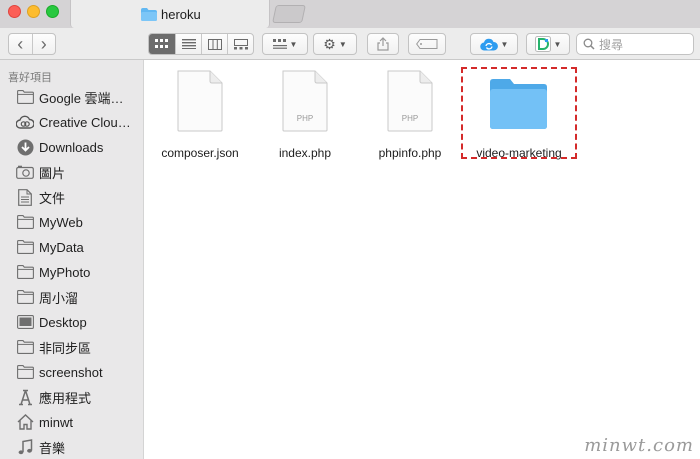 This screenshot has width=700, height=459. I want to click on gallery-icon, so click(240, 43).